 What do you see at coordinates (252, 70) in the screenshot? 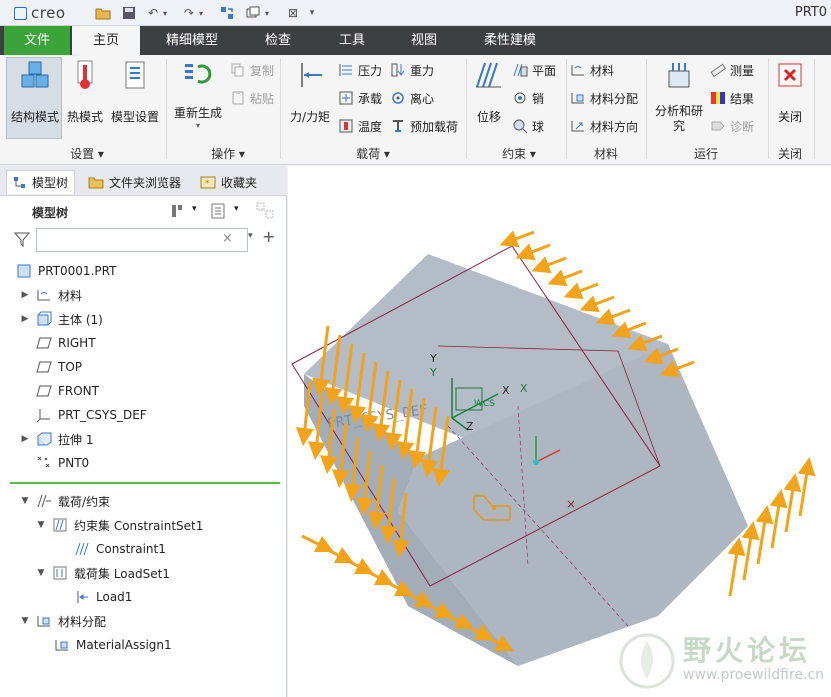
I see `copy-button: 复制` at bounding box center [252, 70].